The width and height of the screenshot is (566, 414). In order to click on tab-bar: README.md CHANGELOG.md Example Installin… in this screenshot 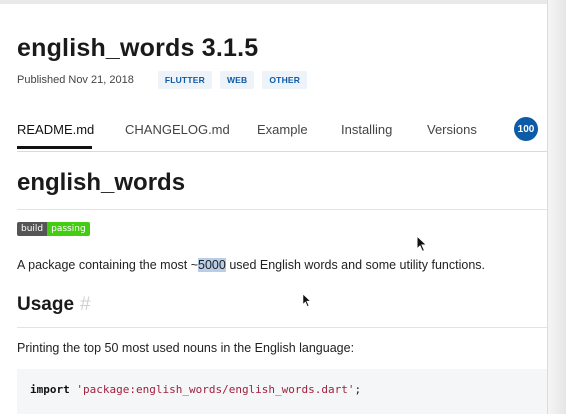, I will do `click(282, 133)`.